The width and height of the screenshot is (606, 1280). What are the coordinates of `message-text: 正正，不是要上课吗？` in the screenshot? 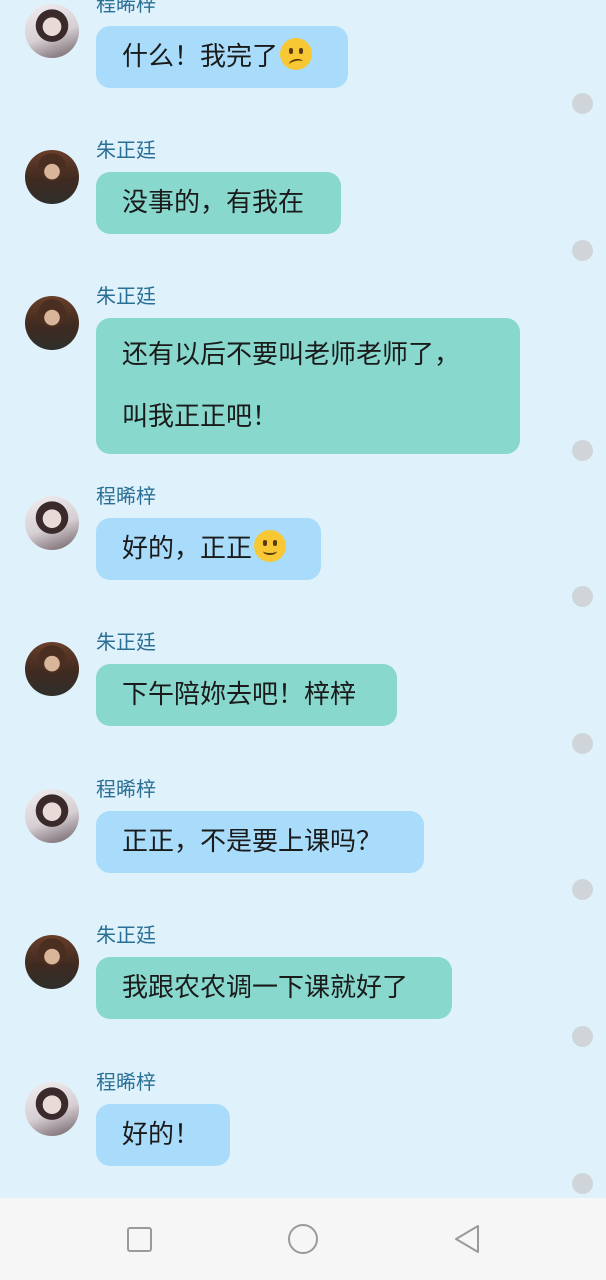 It's located at (252, 842).